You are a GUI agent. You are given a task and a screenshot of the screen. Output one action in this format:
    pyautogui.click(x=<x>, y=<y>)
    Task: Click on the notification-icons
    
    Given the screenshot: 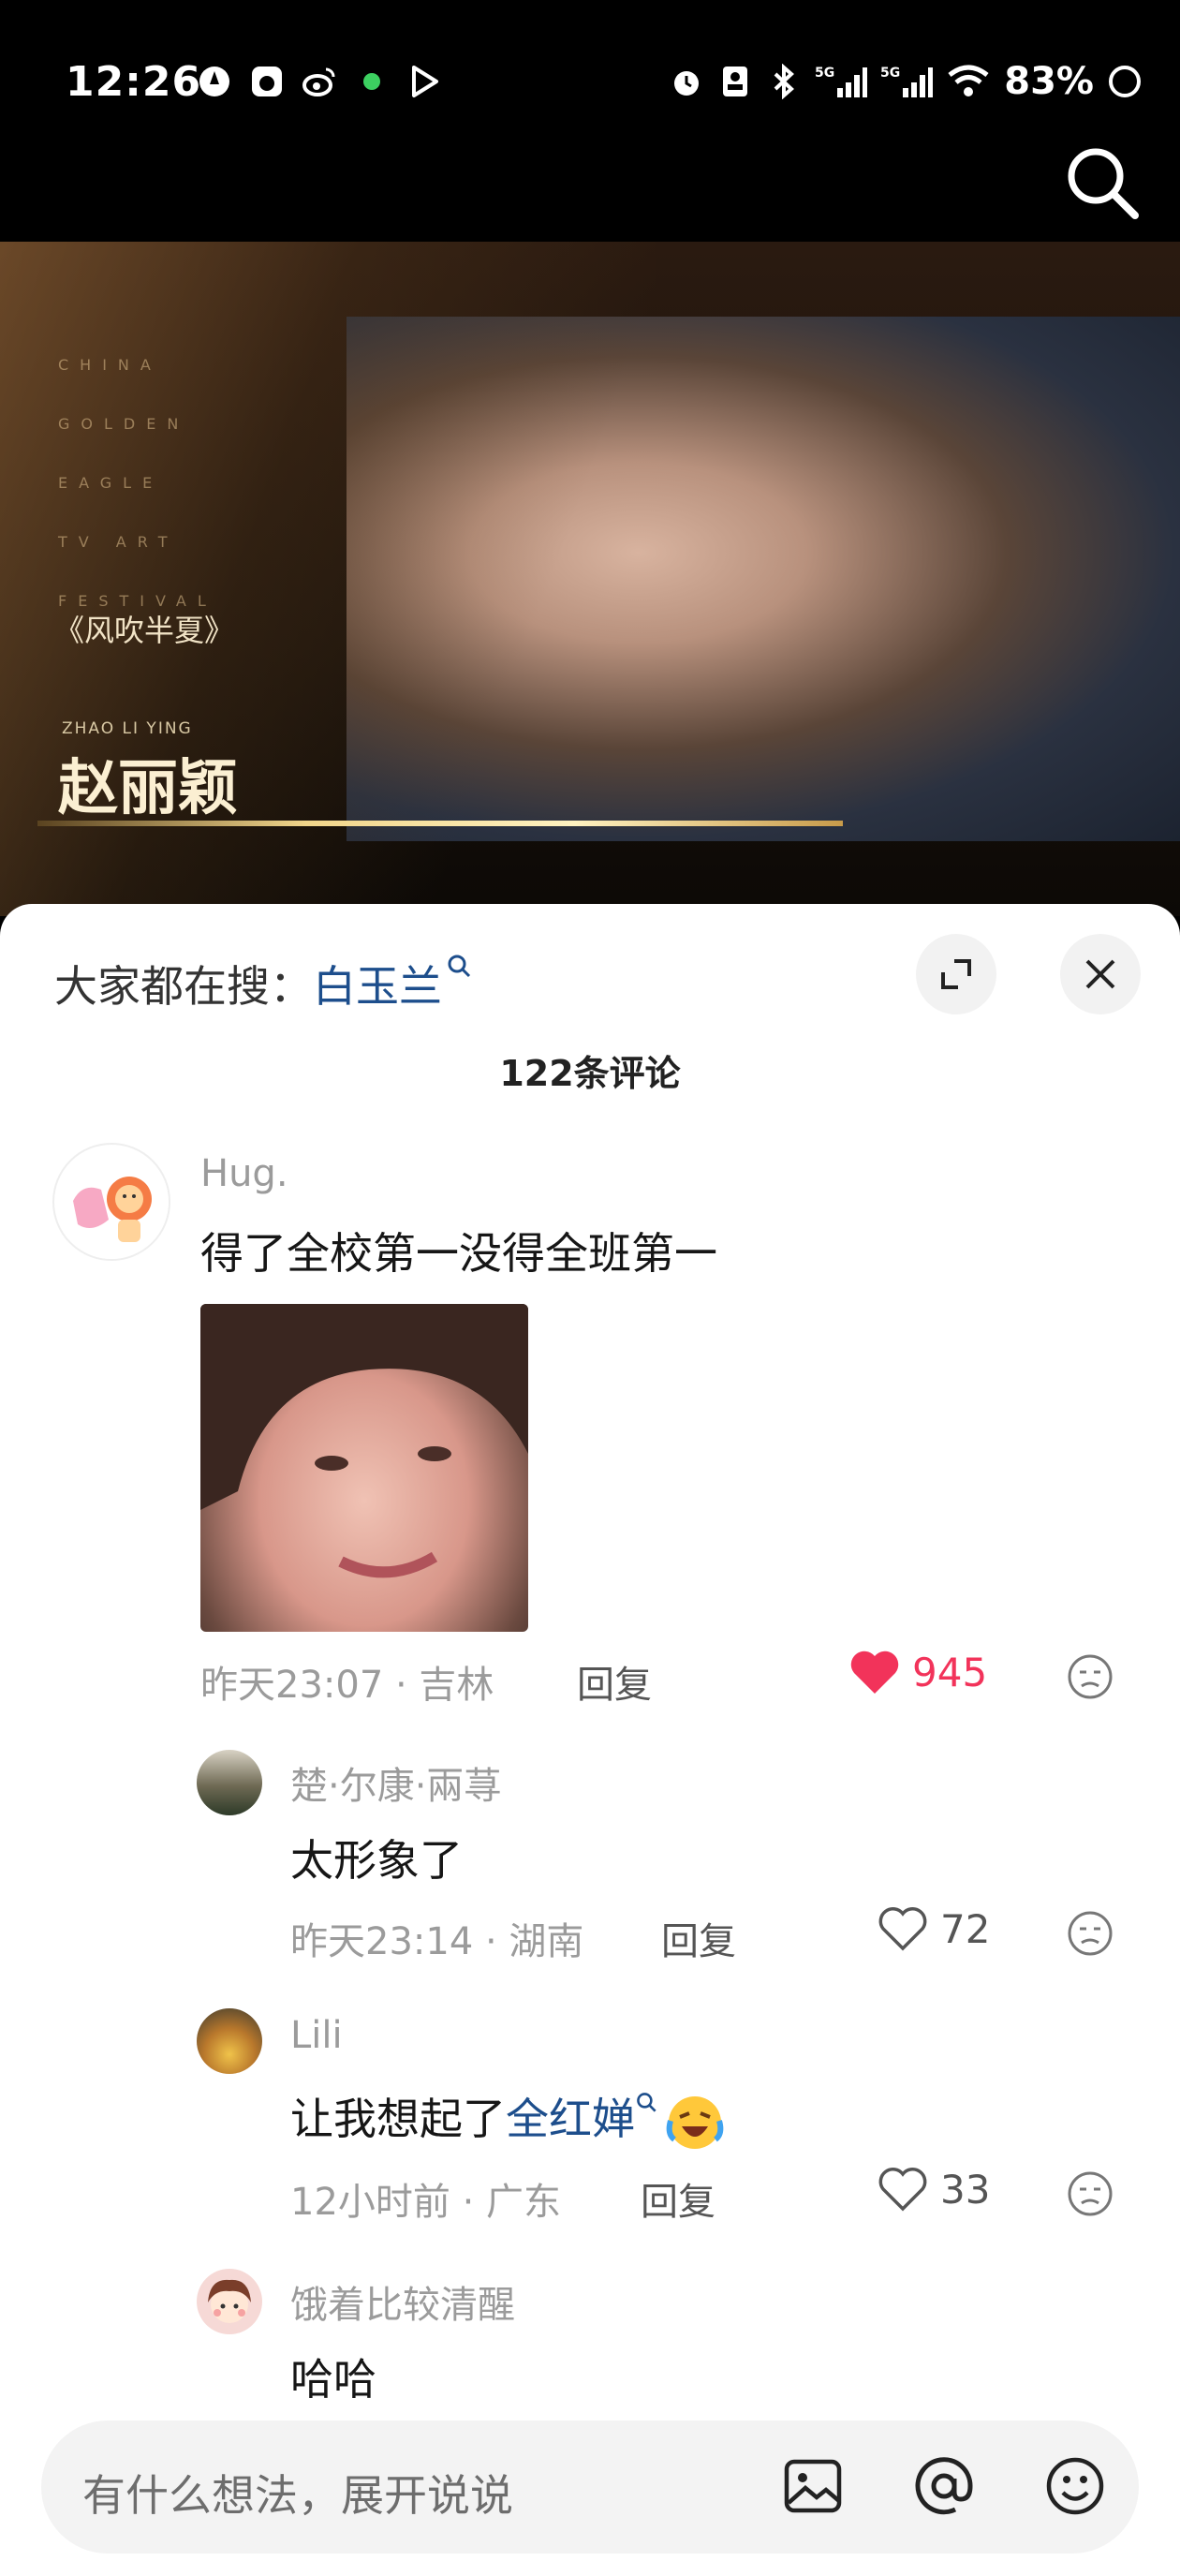 What is the action you would take?
    pyautogui.click(x=319, y=82)
    